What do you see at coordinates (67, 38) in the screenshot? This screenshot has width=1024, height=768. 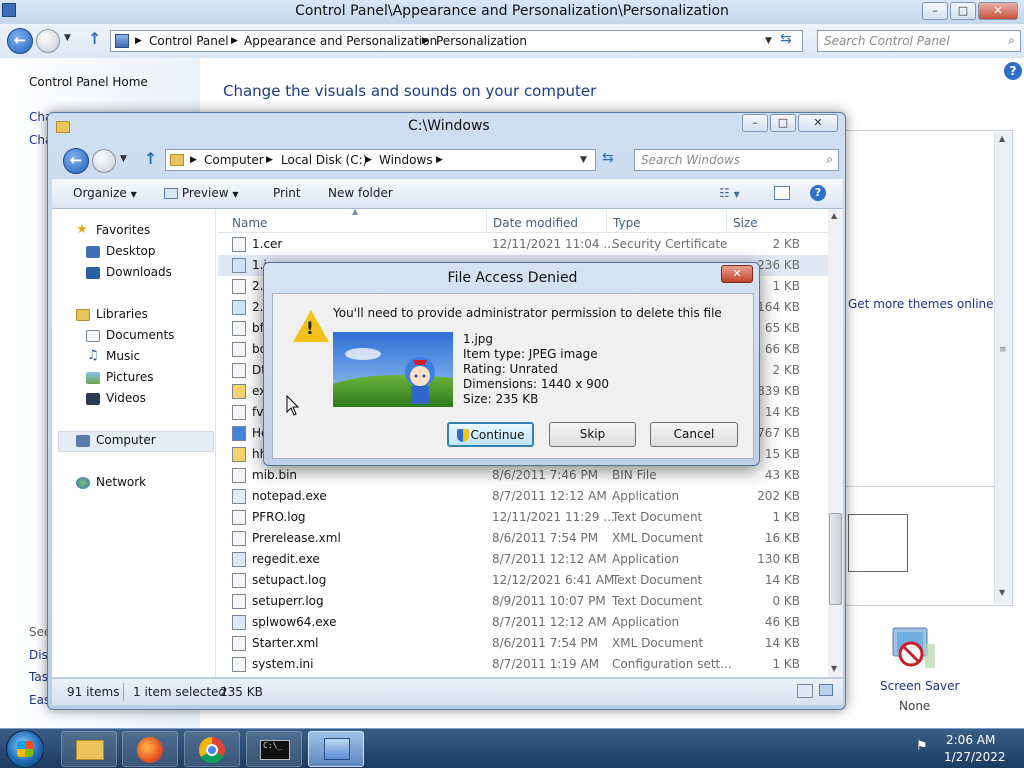 I see `recent-pages-chevron-icon: ▼` at bounding box center [67, 38].